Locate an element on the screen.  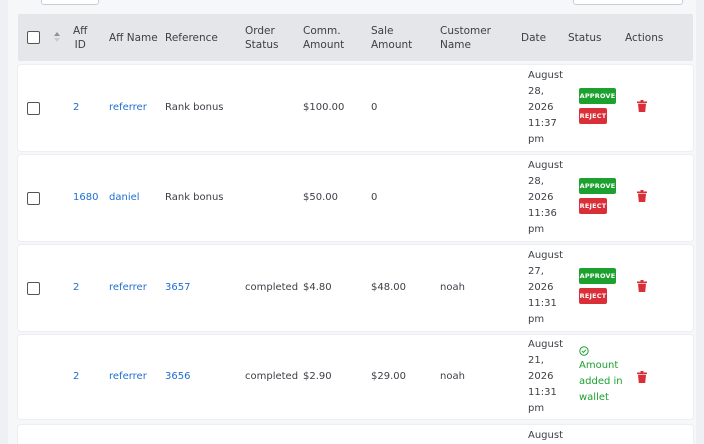
sort-icon is located at coordinates (57, 37).